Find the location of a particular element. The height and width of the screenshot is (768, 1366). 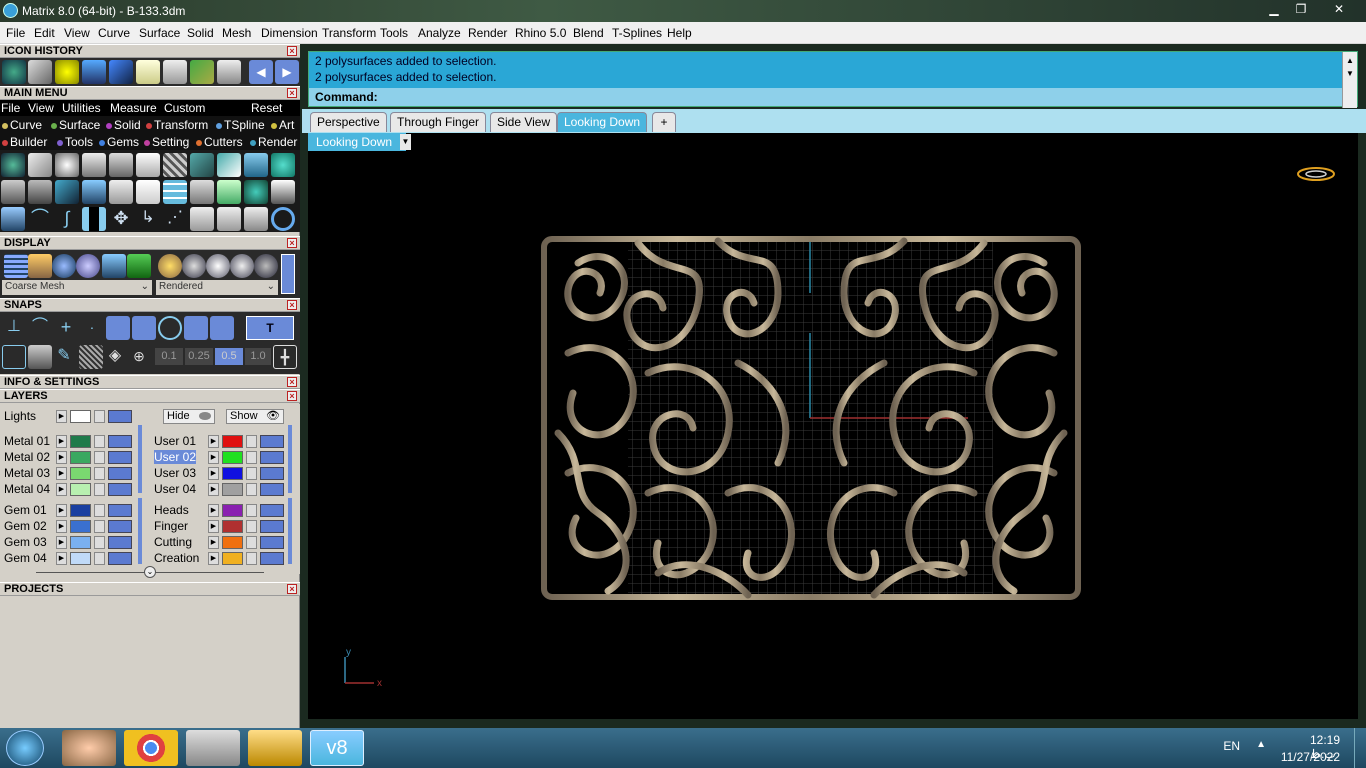

start-button-icon is located at coordinates (25, 748).